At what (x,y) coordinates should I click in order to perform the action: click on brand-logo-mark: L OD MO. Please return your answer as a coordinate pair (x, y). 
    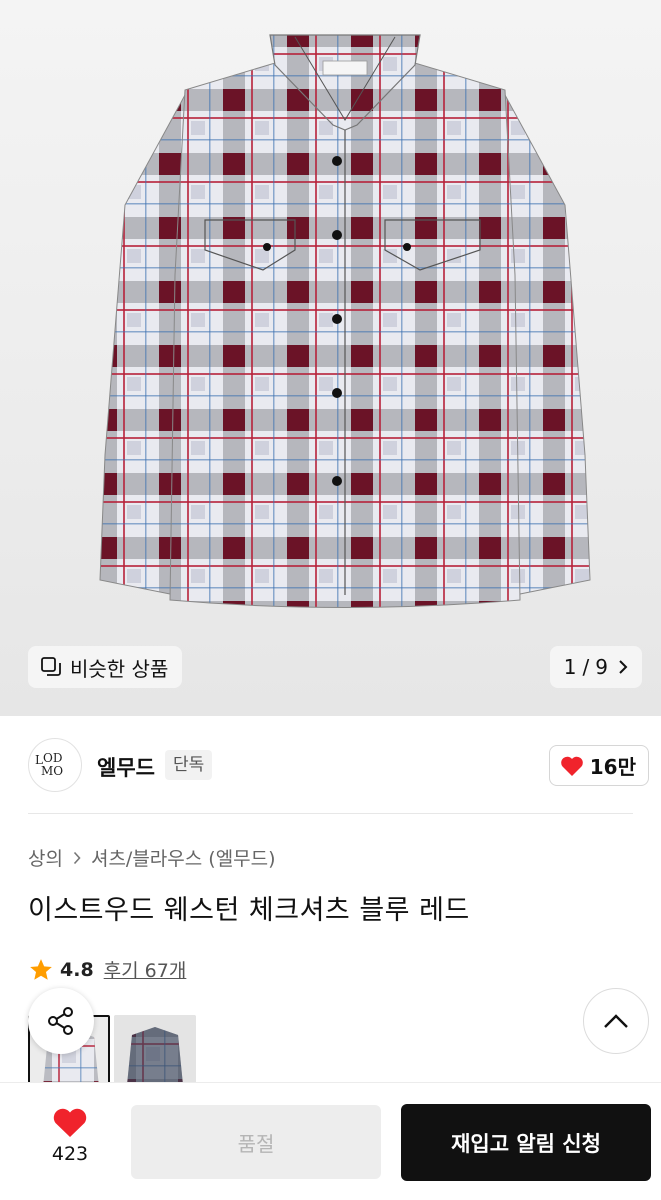
    Looking at the image, I should click on (49, 764).